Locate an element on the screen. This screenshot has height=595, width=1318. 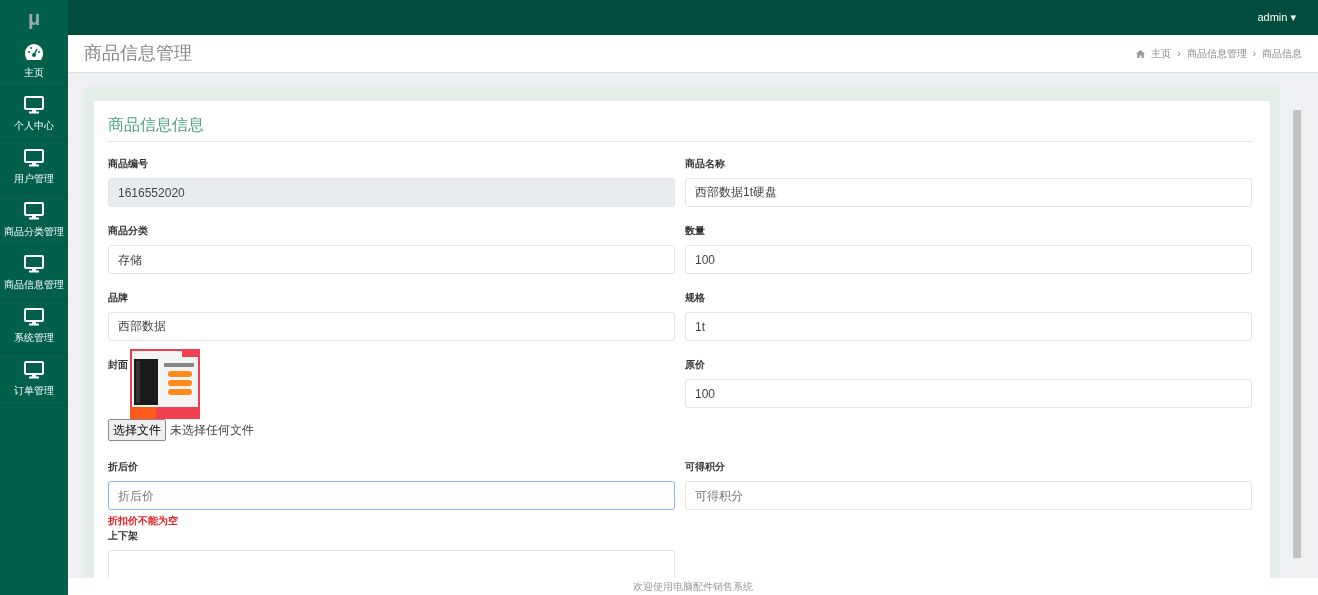
field-label: 商品名称 is located at coordinates (705, 164).